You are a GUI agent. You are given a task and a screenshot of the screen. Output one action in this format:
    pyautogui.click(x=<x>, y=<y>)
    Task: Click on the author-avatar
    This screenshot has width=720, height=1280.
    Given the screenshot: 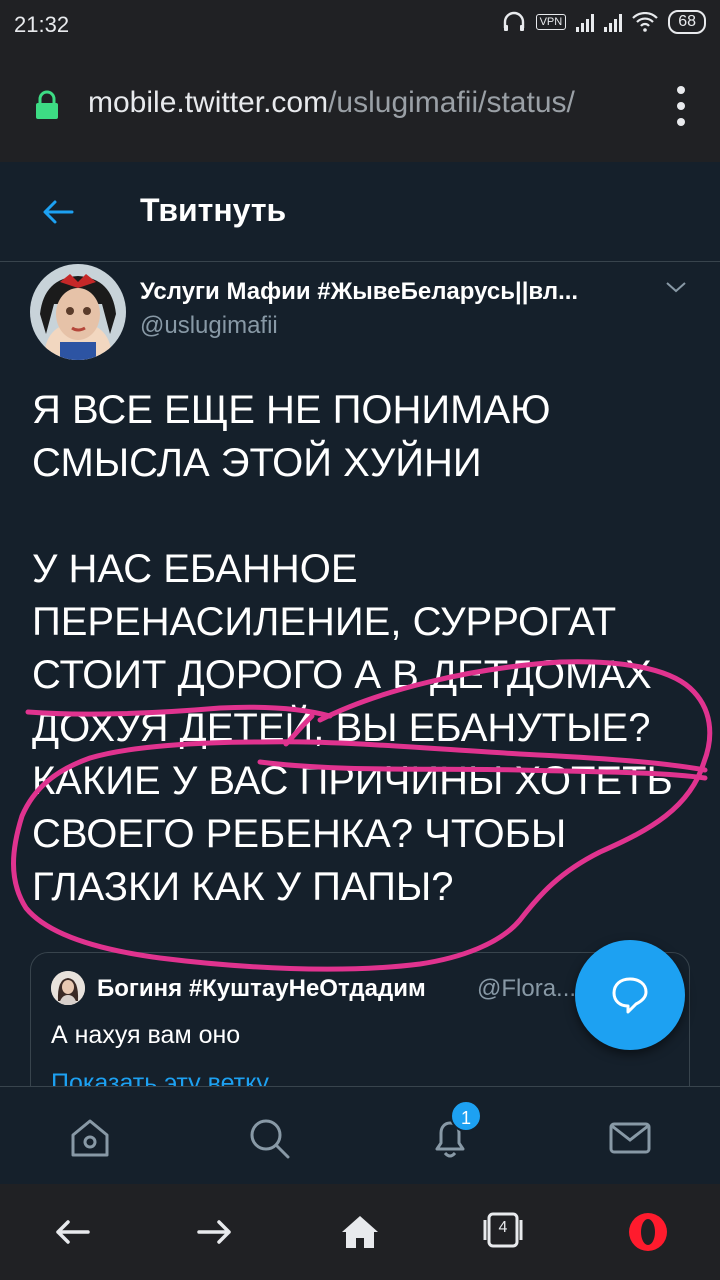 What is the action you would take?
    pyautogui.click(x=78, y=312)
    